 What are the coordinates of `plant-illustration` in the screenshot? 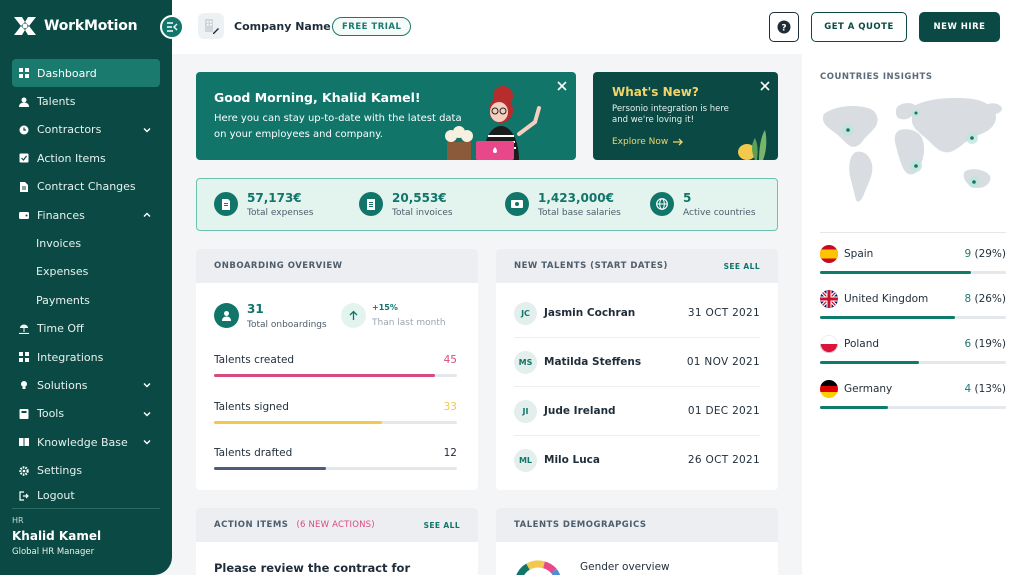 It's located at (752, 145).